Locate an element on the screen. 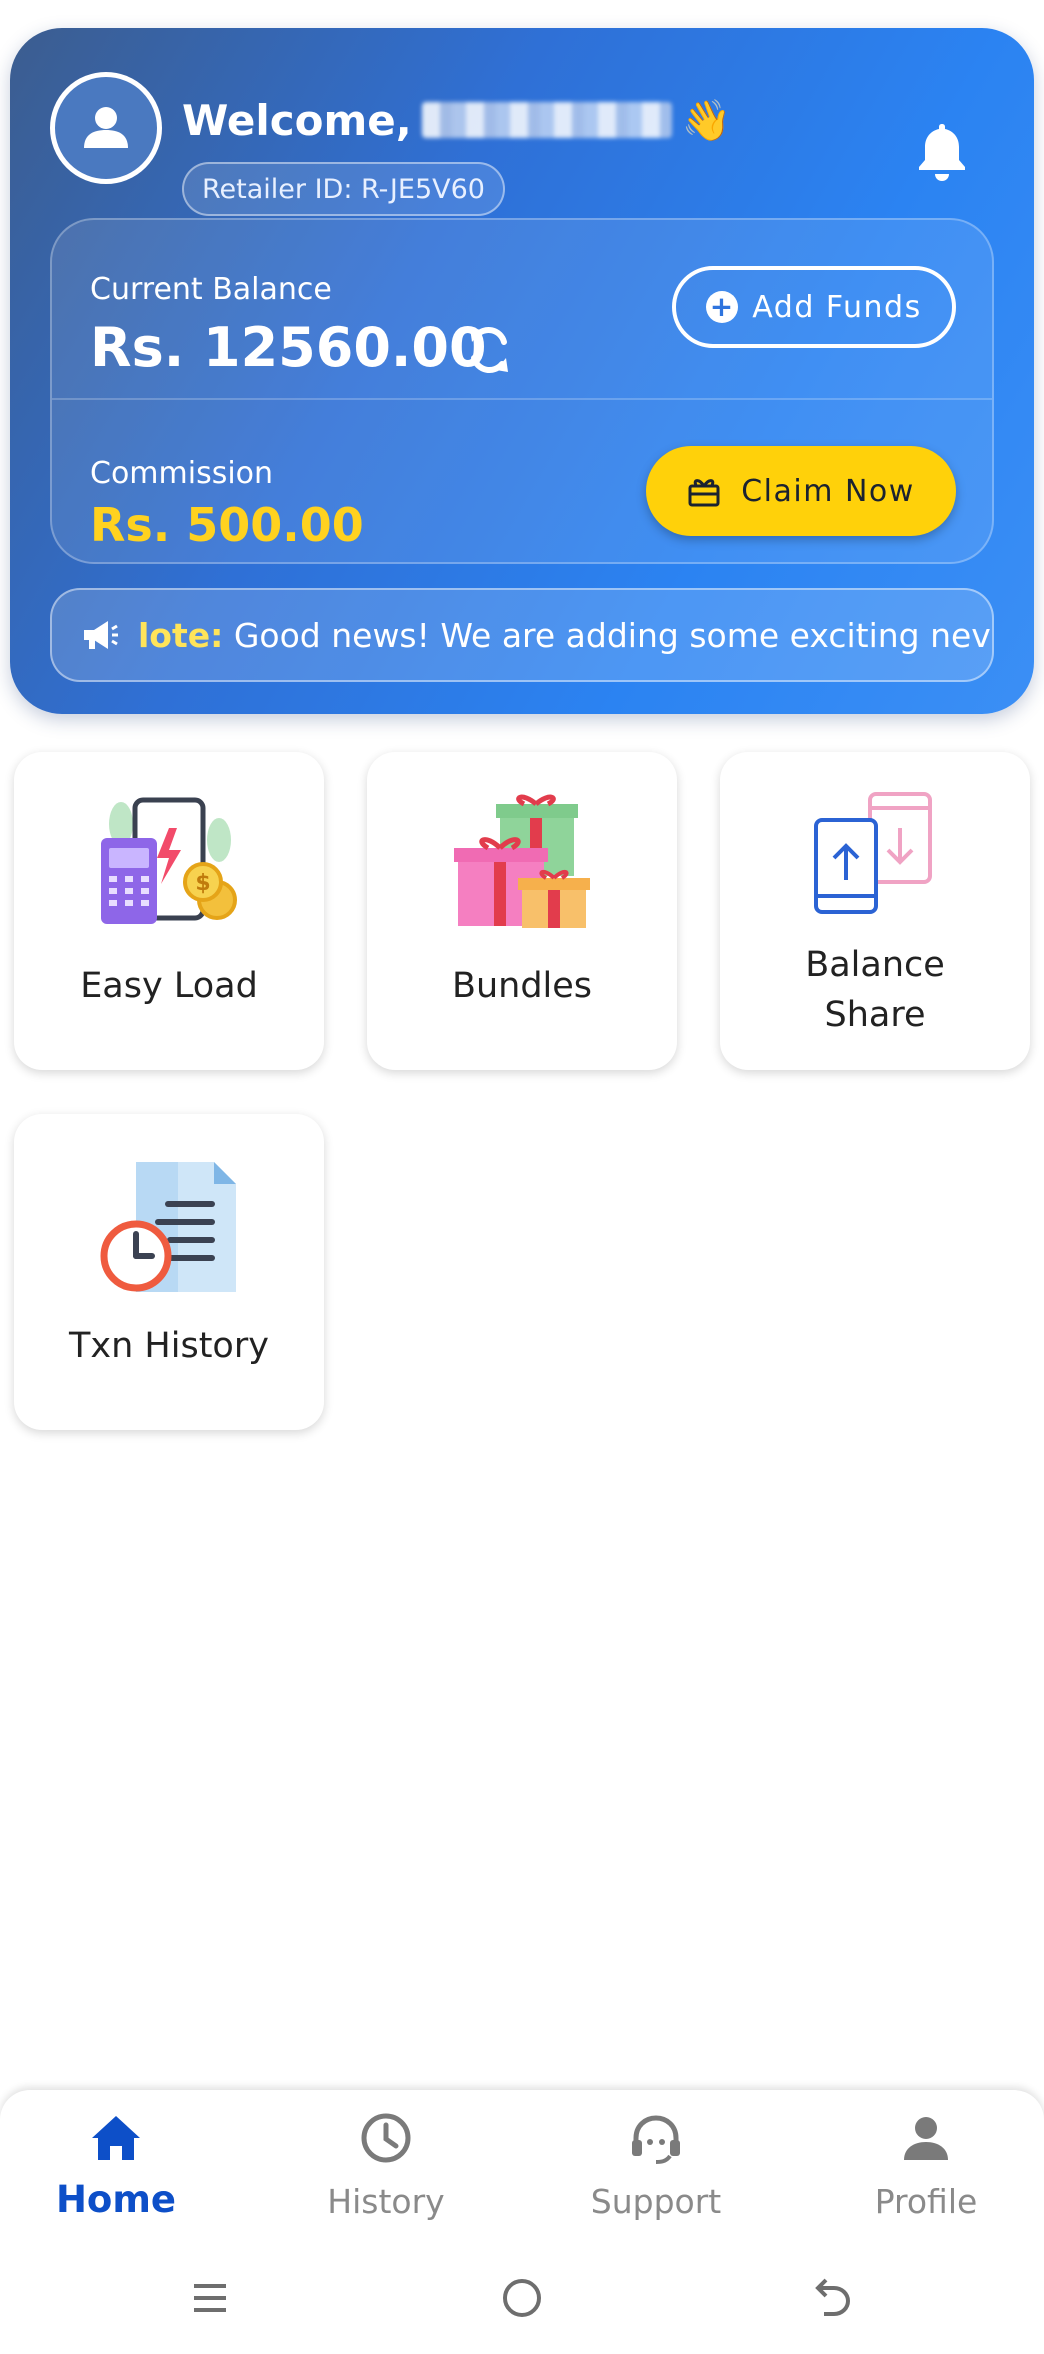 The height and width of the screenshot is (2354, 1044). retailer-id-badge: Retailer ID: R-JE5V60 is located at coordinates (343, 189).